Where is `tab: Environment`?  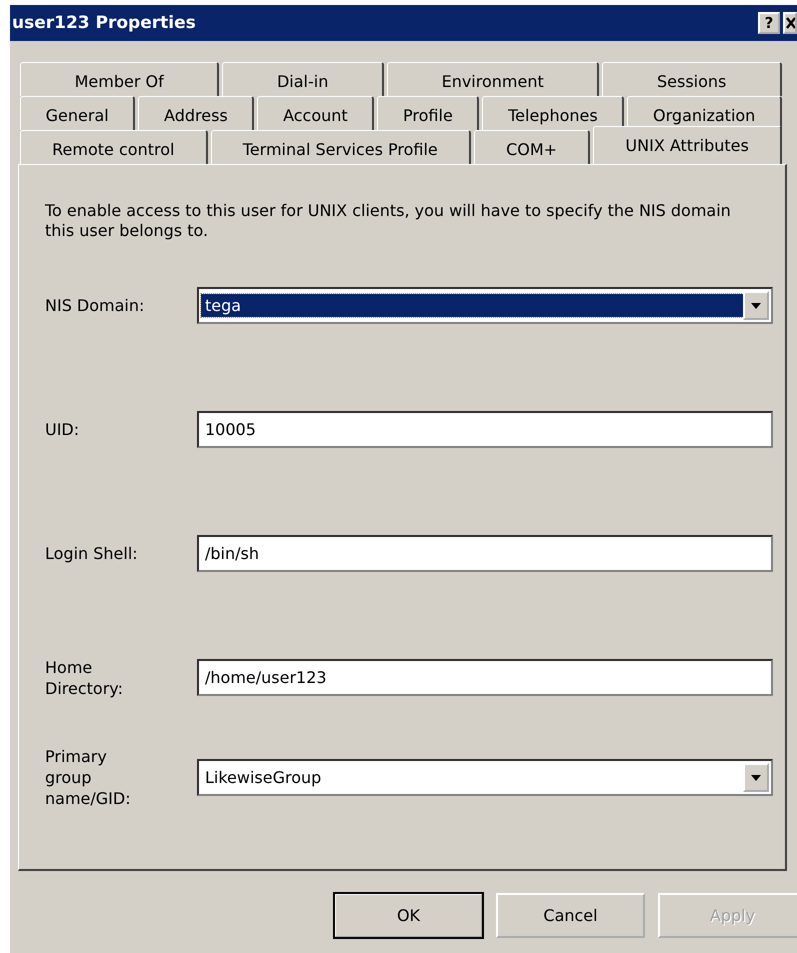 tab: Environment is located at coordinates (493, 79).